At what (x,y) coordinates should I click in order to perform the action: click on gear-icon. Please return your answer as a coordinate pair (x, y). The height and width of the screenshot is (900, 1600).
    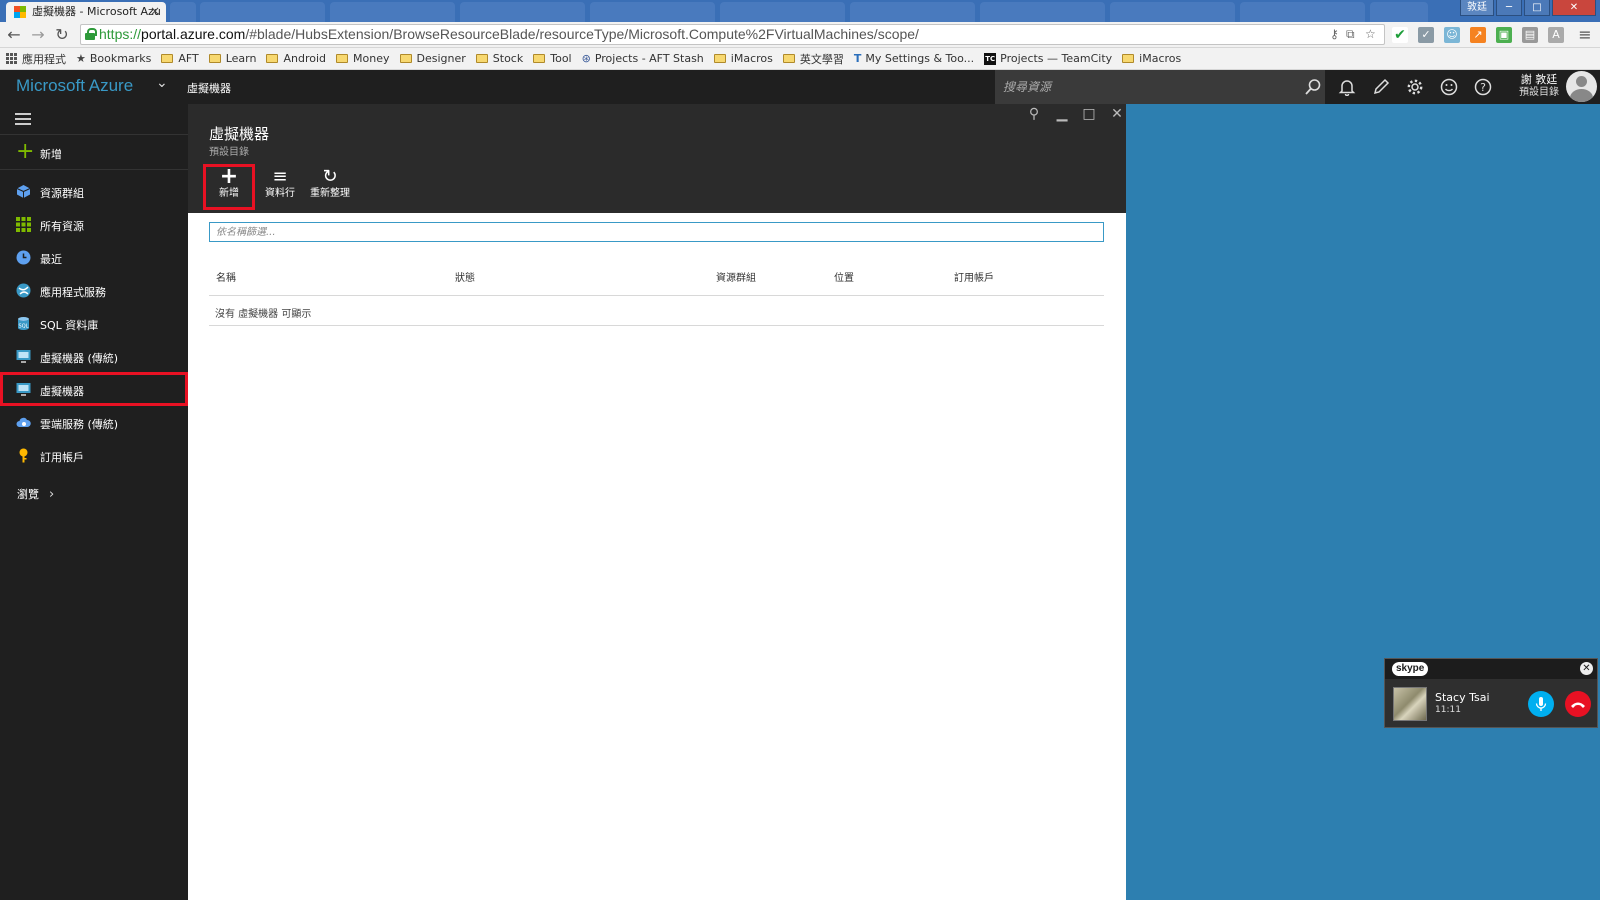
    Looking at the image, I should click on (1415, 87).